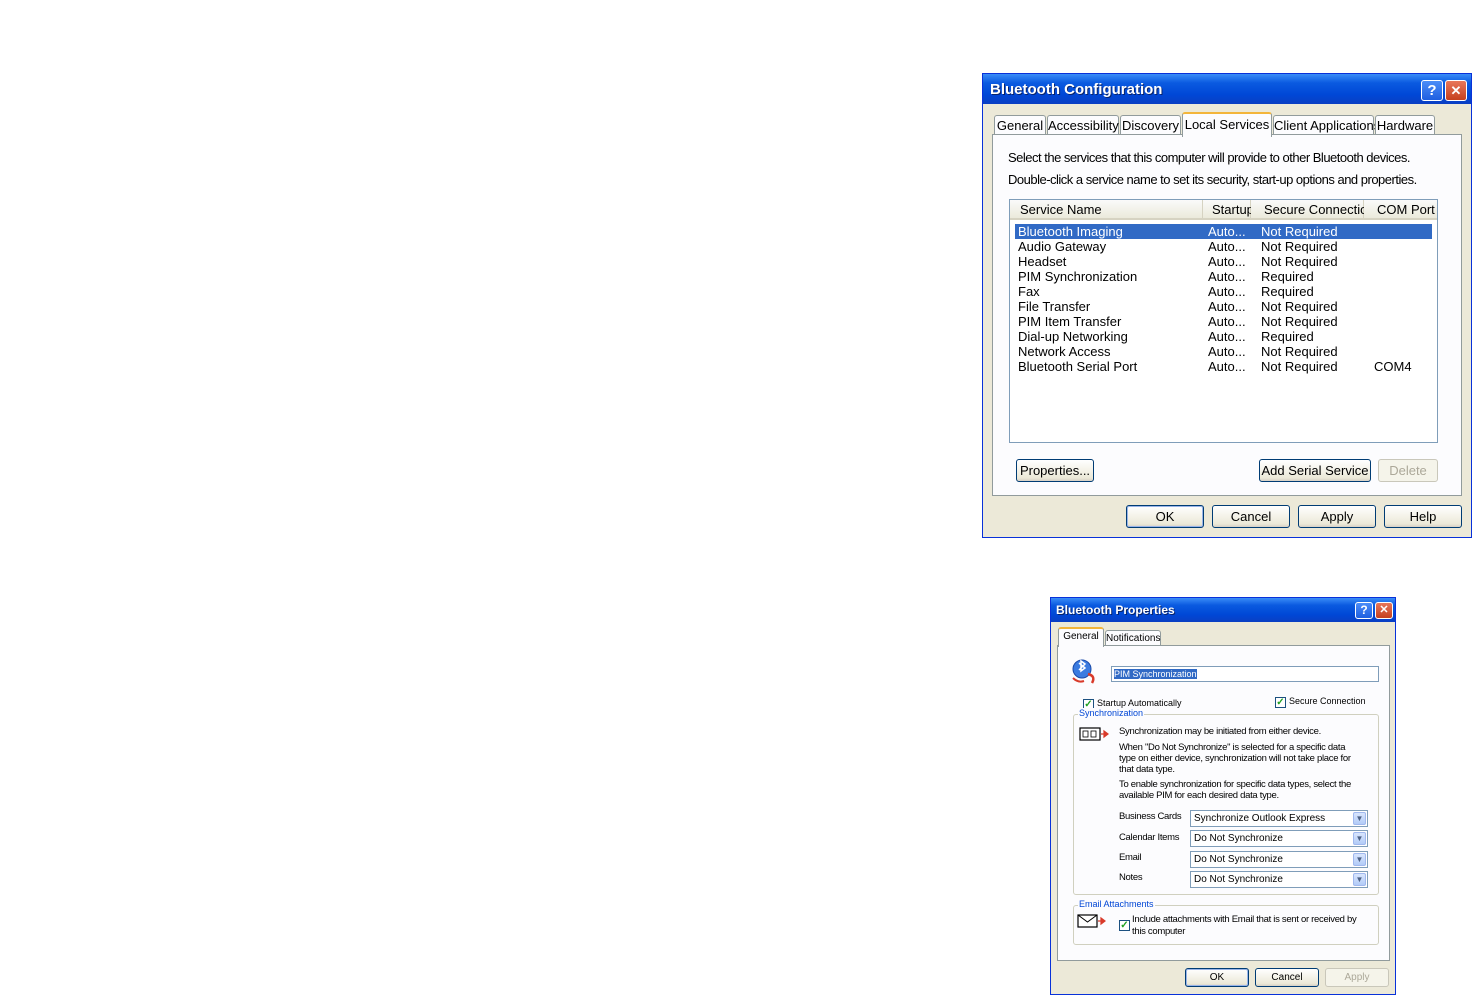 The width and height of the screenshot is (1472, 995). Describe the element at coordinates (1326, 125) in the screenshot. I see `tab-client-applications: Client Applications` at that location.